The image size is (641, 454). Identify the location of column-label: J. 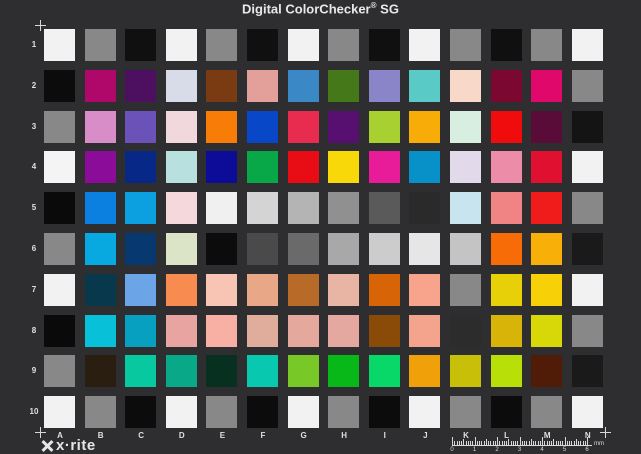
(425, 435).